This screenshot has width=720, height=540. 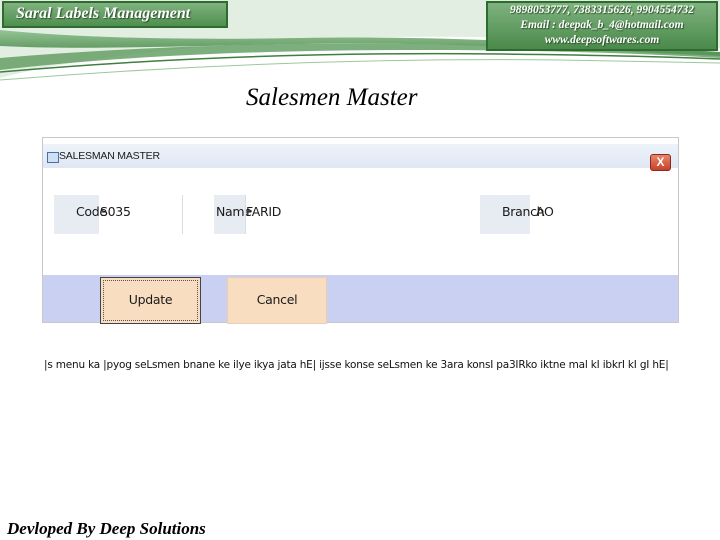 I want to click on cancel-label: Cancel, so click(x=277, y=299).